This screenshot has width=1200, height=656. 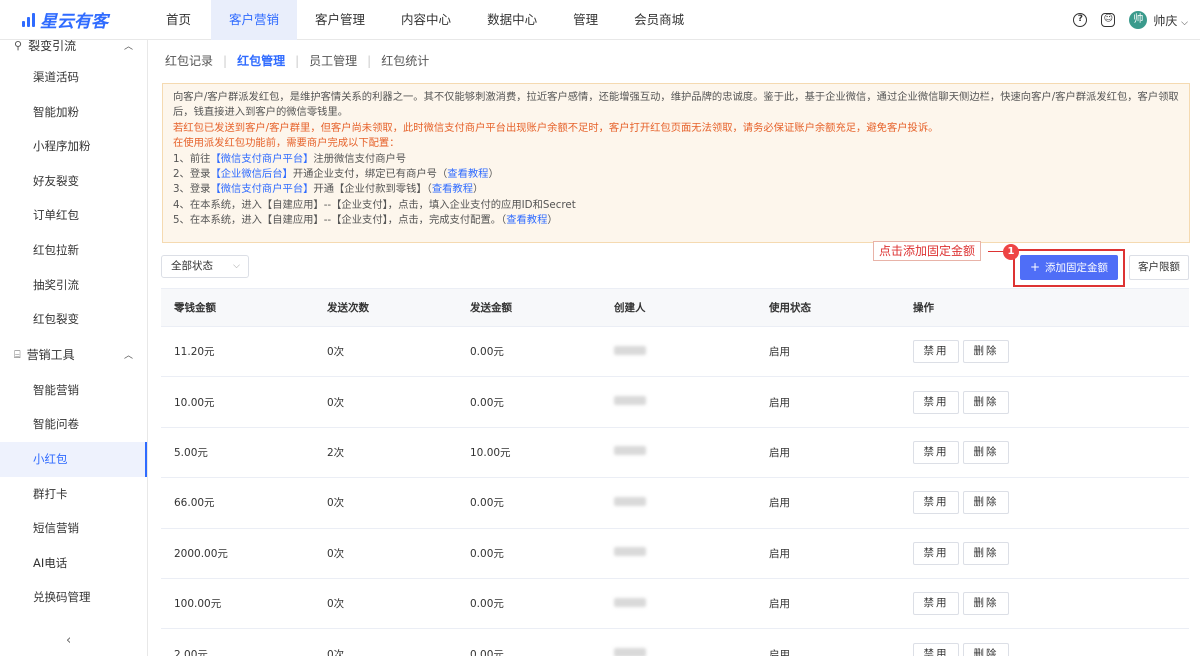 What do you see at coordinates (927, 251) in the screenshot?
I see `add-amount-callout: 点击添加固定金额` at bounding box center [927, 251].